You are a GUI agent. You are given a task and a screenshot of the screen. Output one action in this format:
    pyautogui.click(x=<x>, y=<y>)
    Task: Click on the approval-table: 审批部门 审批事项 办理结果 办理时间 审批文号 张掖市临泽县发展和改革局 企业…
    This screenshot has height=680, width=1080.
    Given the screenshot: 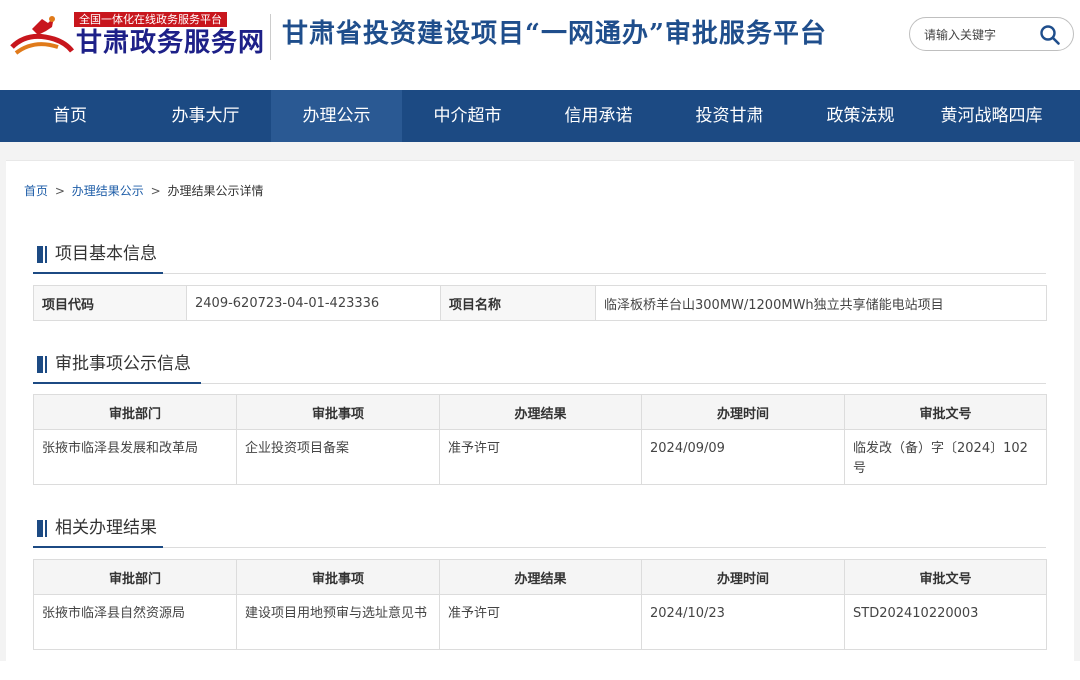 What is the action you would take?
    pyautogui.click(x=540, y=439)
    